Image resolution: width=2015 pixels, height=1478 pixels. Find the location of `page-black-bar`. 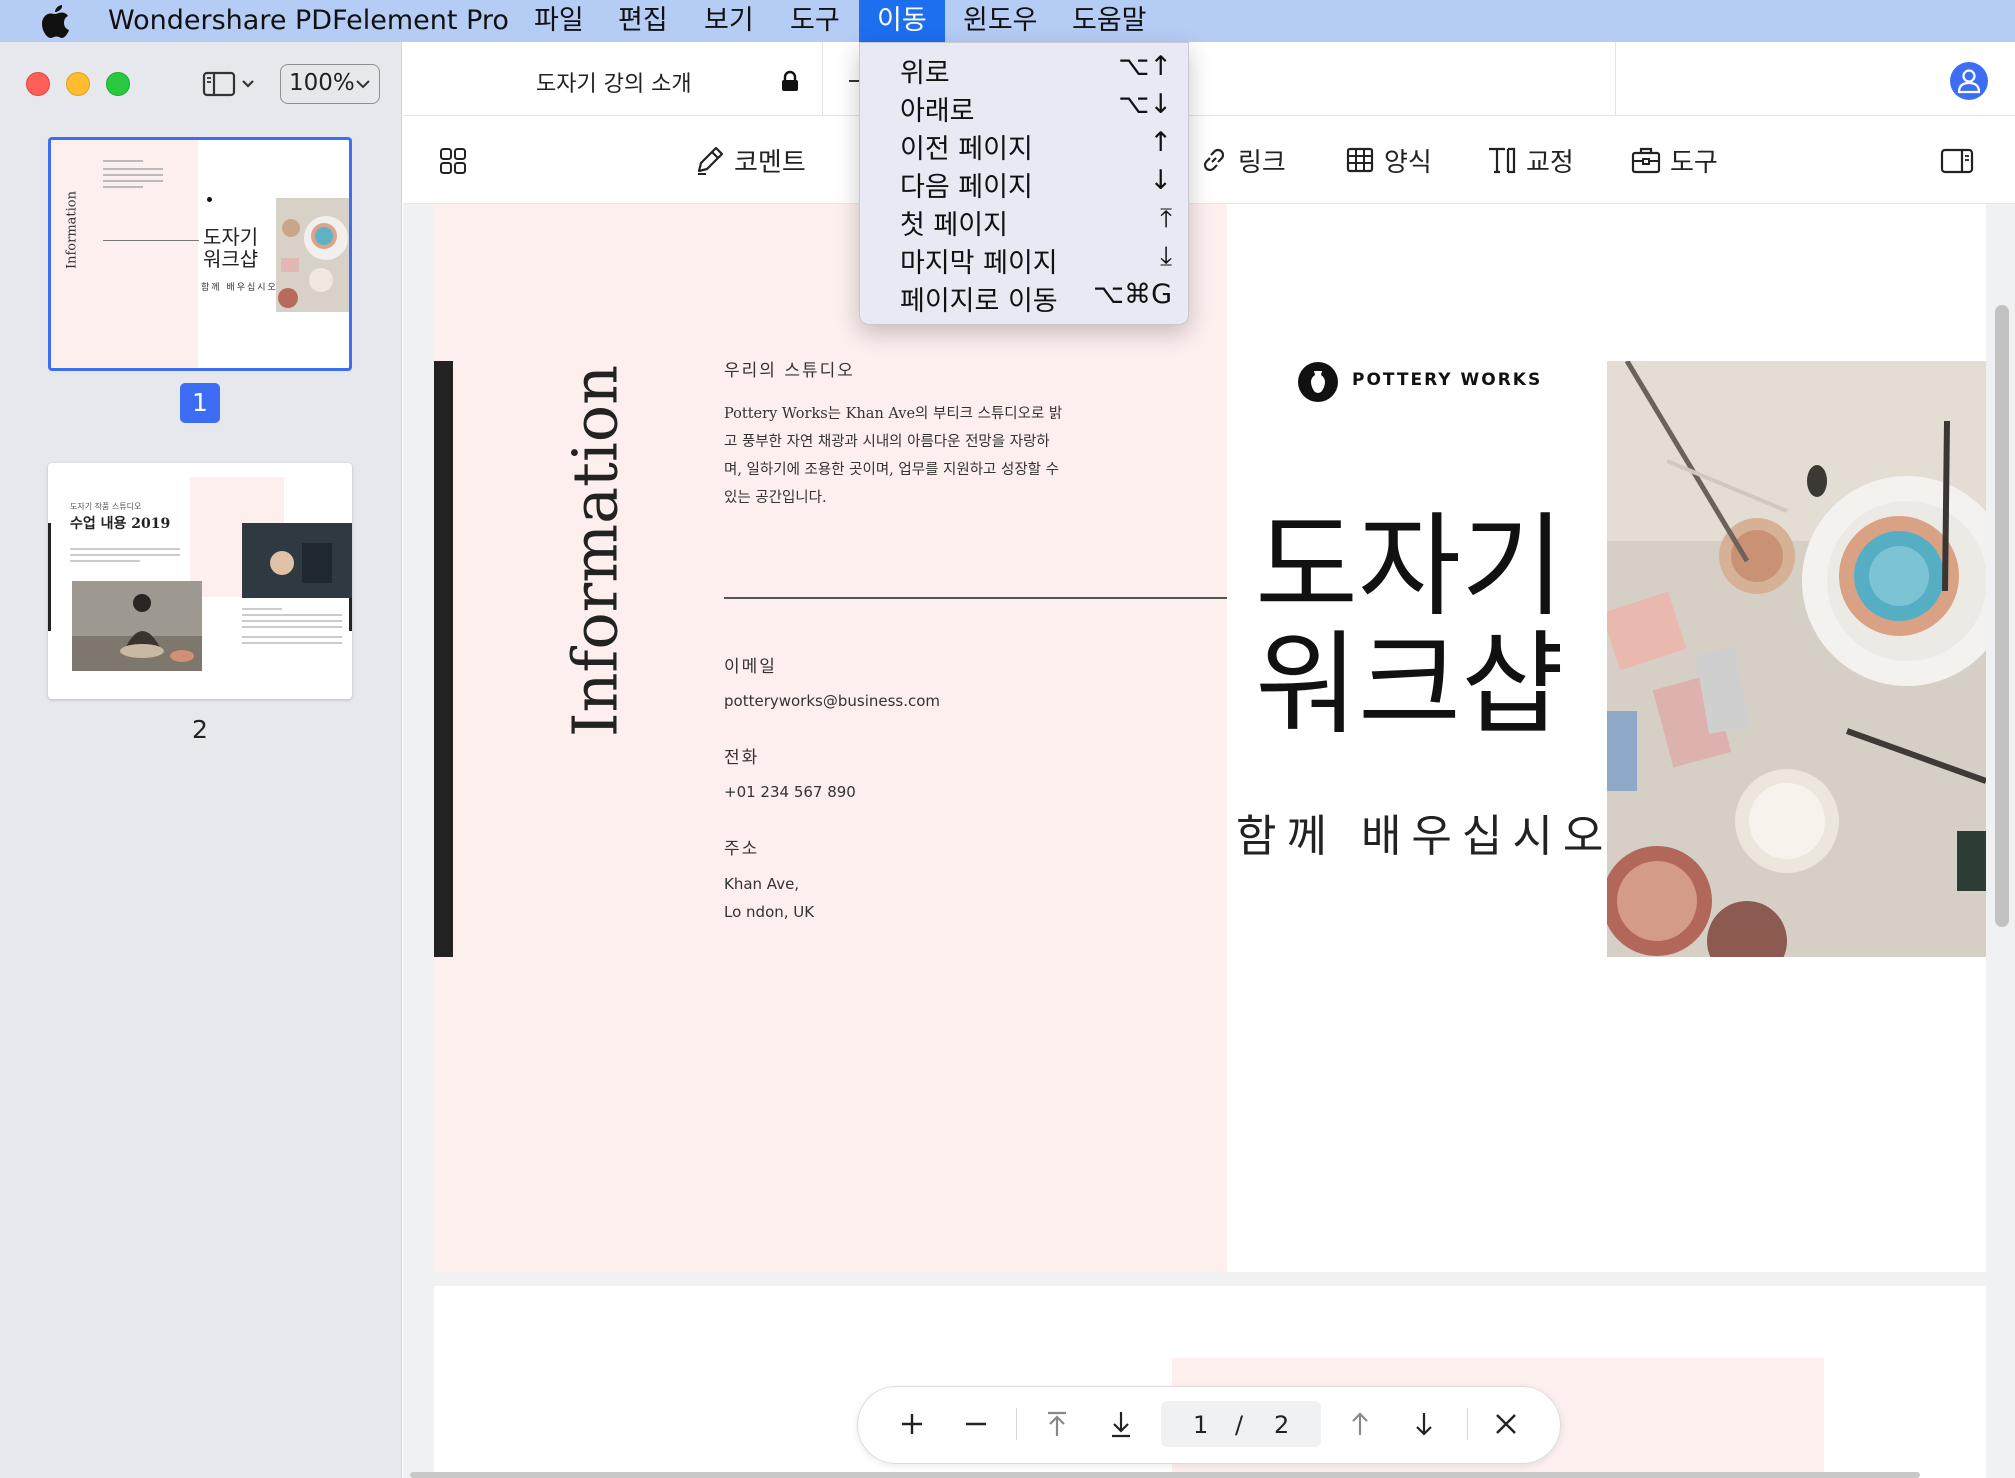

page-black-bar is located at coordinates (443, 659).